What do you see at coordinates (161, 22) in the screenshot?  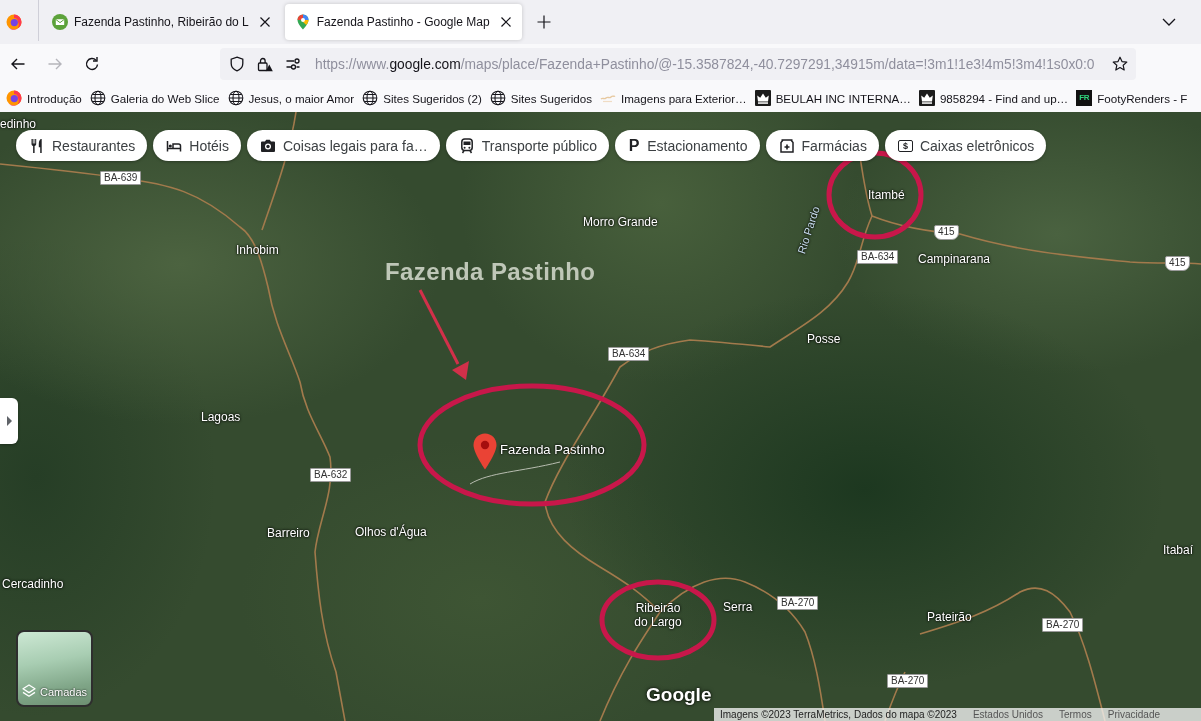 I see `browser-tab: Fazenda Pastinho, Ribeirão do L` at bounding box center [161, 22].